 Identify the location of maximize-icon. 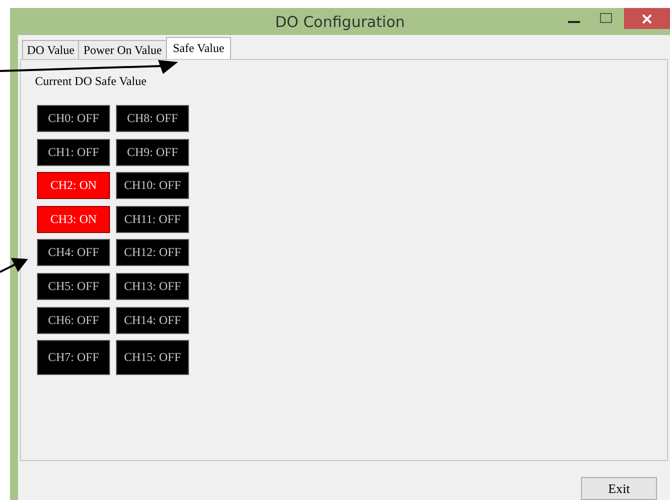
(606, 18).